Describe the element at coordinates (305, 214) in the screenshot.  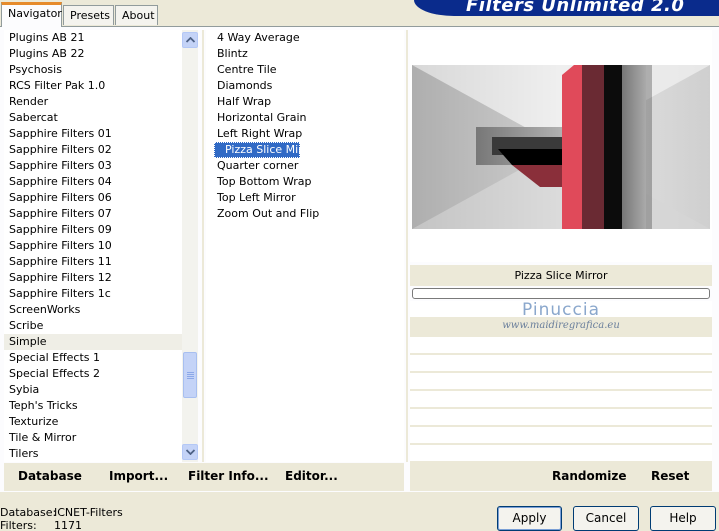
I see `filter-item: Zoom Out and Flip` at that location.